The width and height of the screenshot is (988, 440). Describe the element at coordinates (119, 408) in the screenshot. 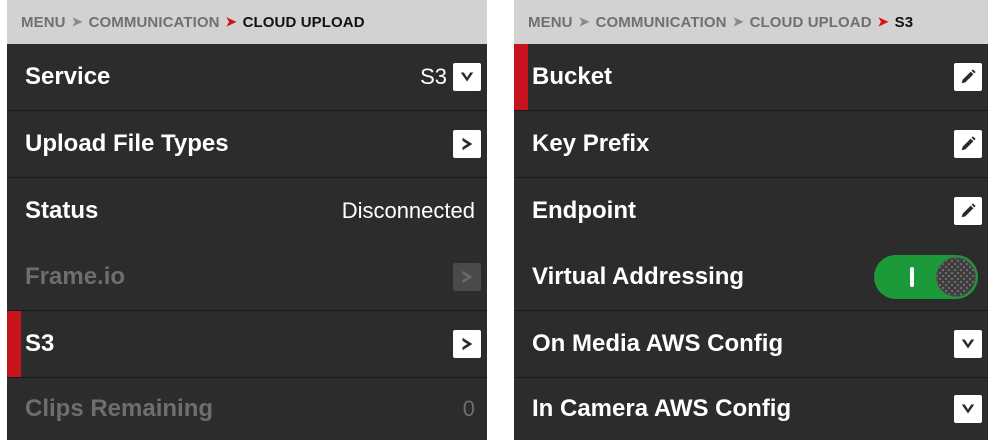

I see `row-label: Clips Remaining` at that location.